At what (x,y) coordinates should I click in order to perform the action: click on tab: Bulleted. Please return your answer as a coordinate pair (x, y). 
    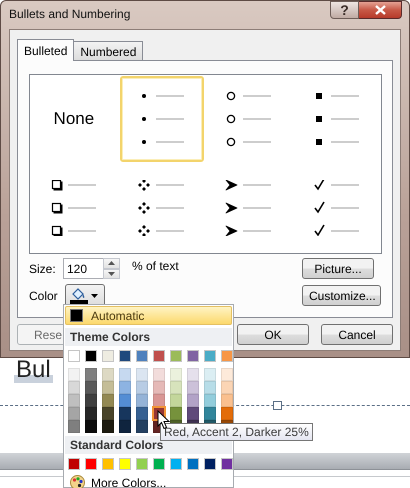
    Looking at the image, I should click on (45, 50).